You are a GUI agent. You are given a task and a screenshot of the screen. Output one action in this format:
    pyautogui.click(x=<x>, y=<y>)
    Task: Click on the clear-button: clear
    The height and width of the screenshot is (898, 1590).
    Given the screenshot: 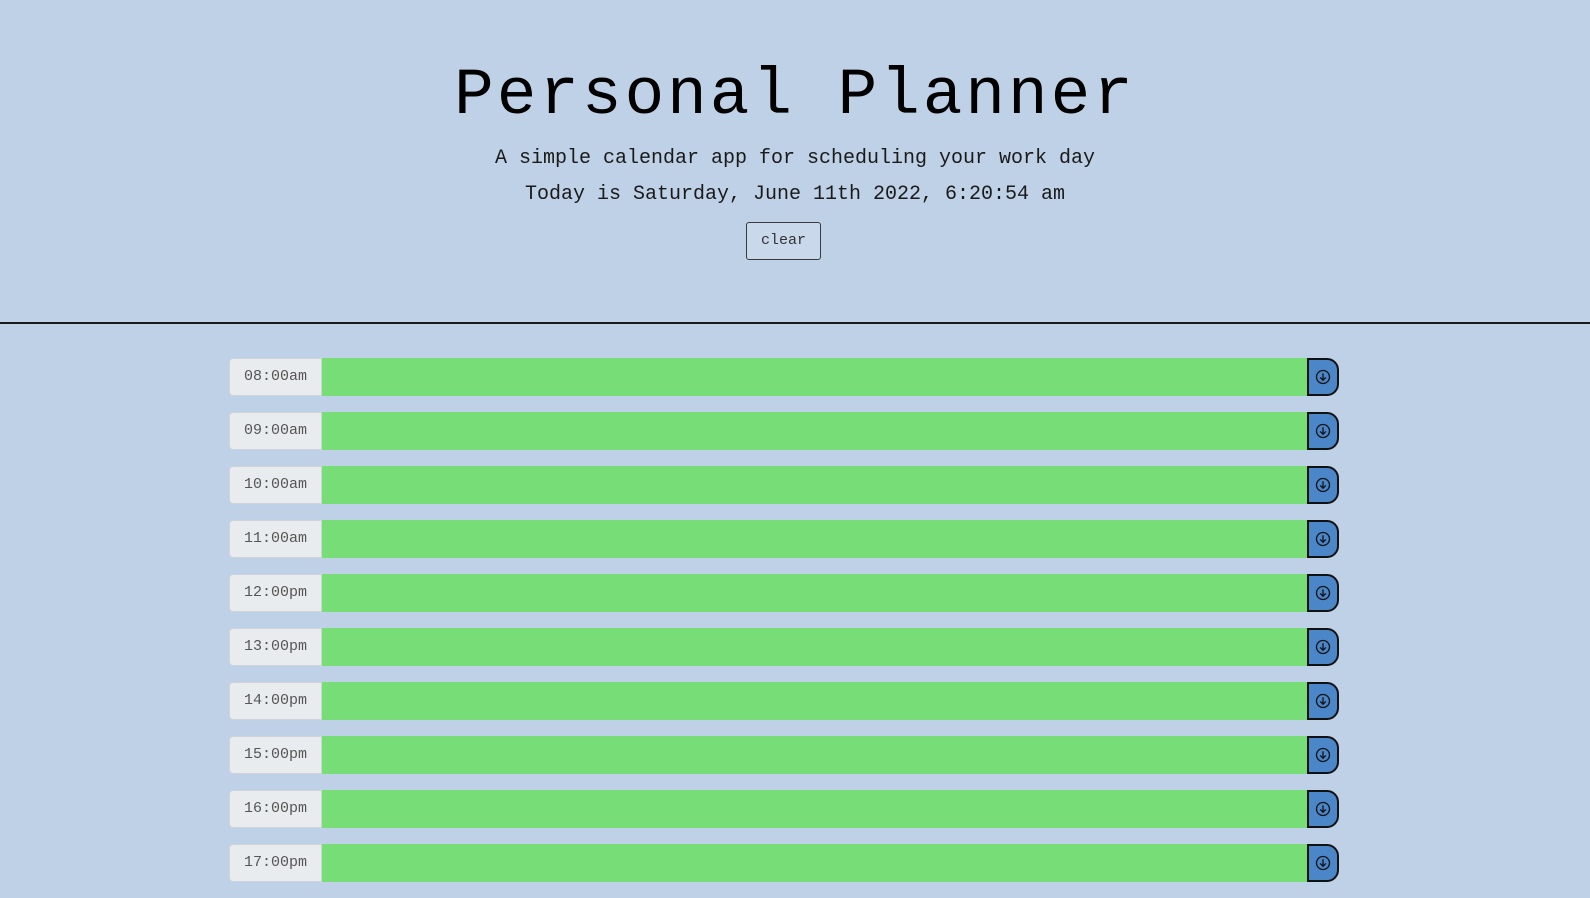 What is the action you would take?
    pyautogui.click(x=783, y=241)
    